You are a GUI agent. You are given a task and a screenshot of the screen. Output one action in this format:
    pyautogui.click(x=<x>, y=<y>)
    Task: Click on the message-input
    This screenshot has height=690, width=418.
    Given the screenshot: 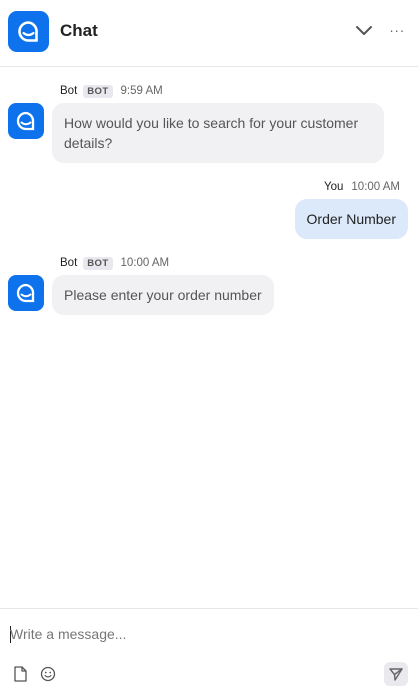 What is the action you would take?
    pyautogui.click(x=205, y=634)
    